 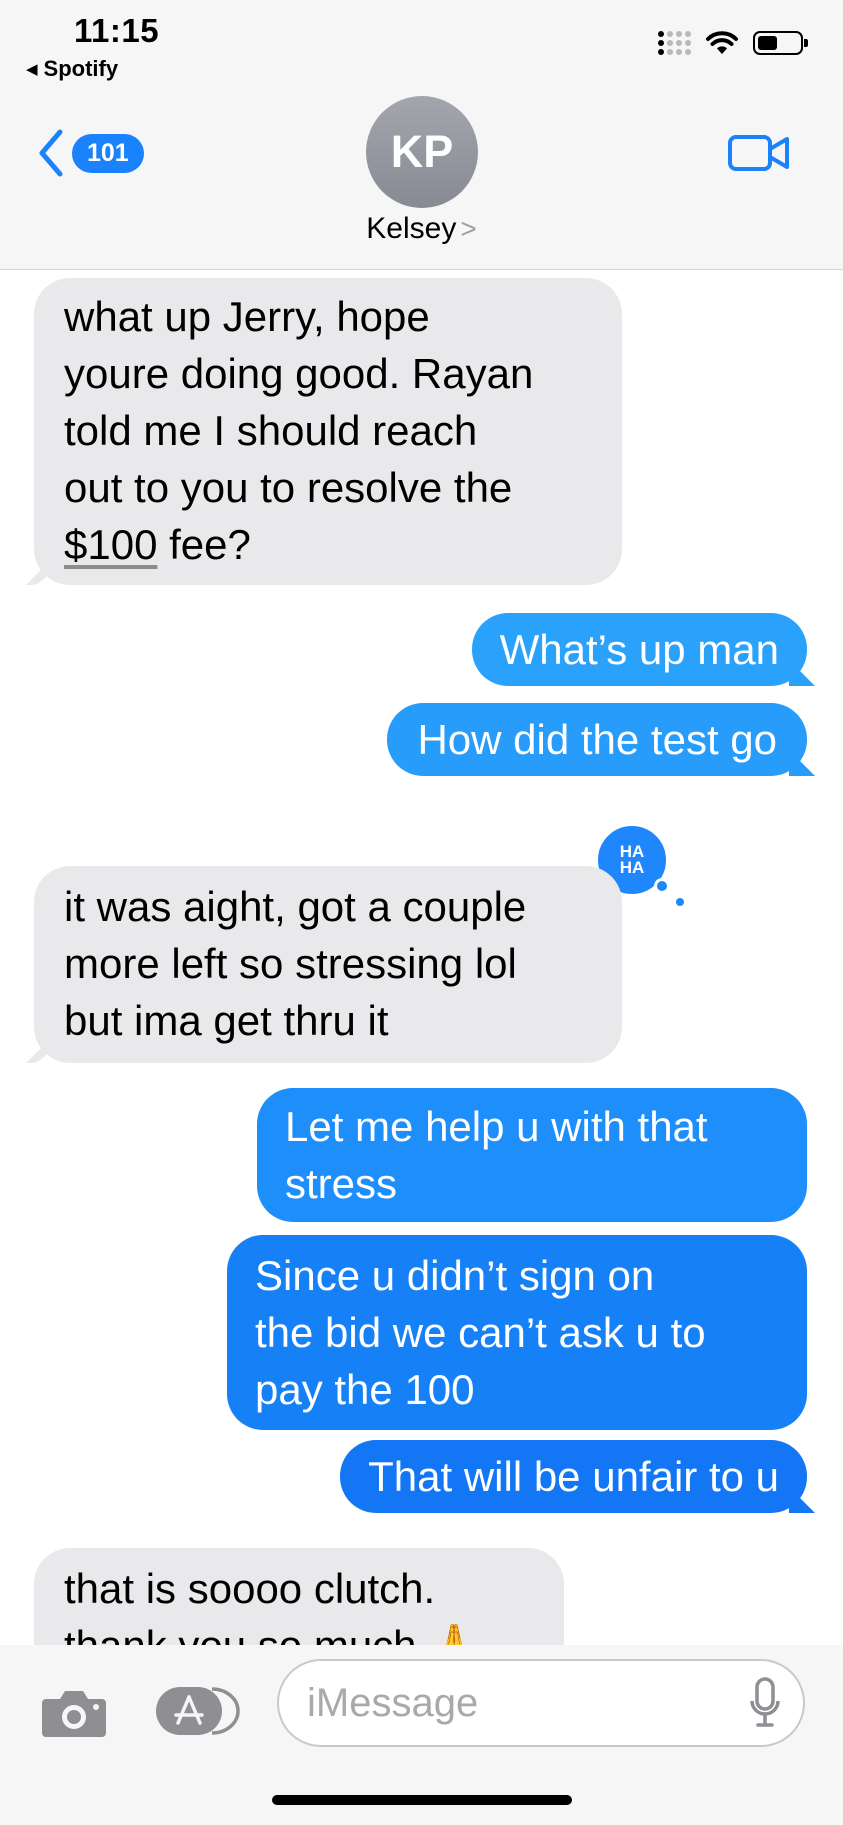 I want to click on back-to-app-link: ◀ Spotify, so click(x=72, y=69).